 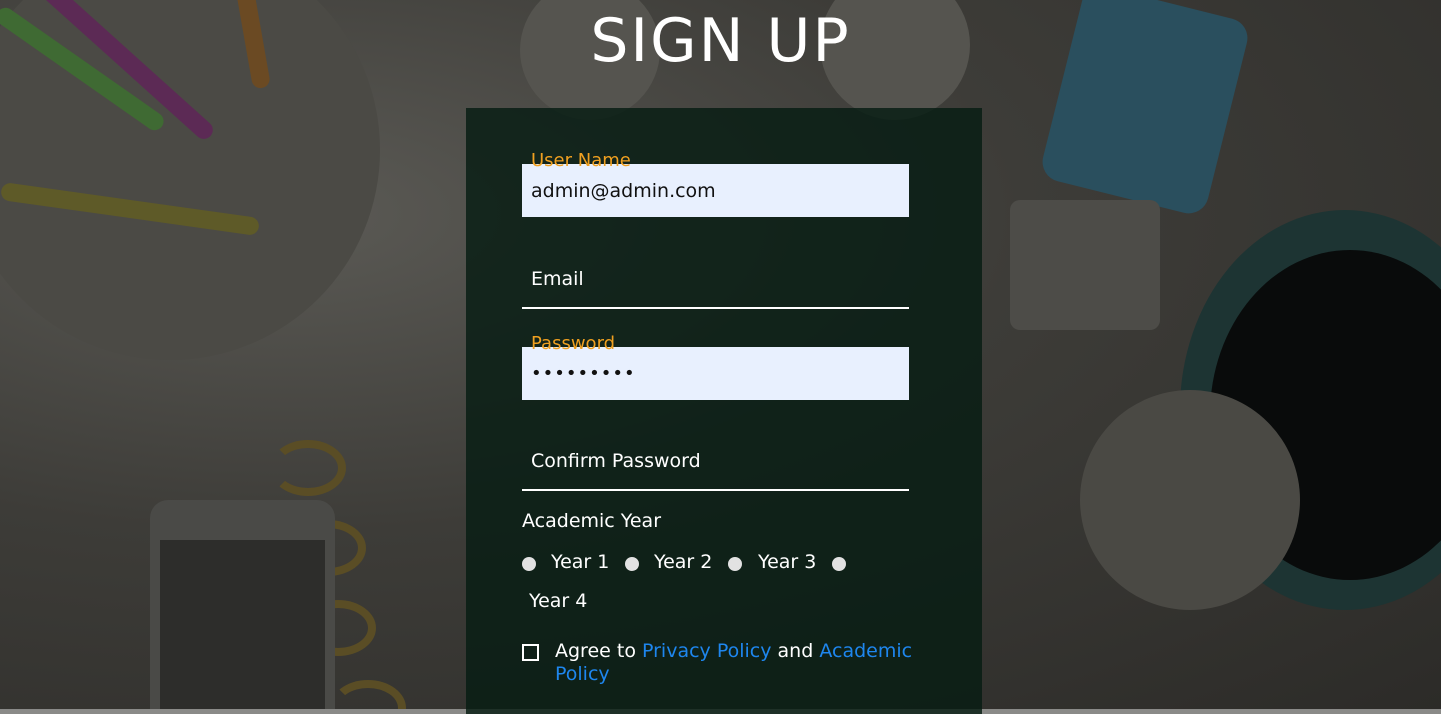 What do you see at coordinates (735, 564) in the screenshot?
I see `year-3-radio` at bounding box center [735, 564].